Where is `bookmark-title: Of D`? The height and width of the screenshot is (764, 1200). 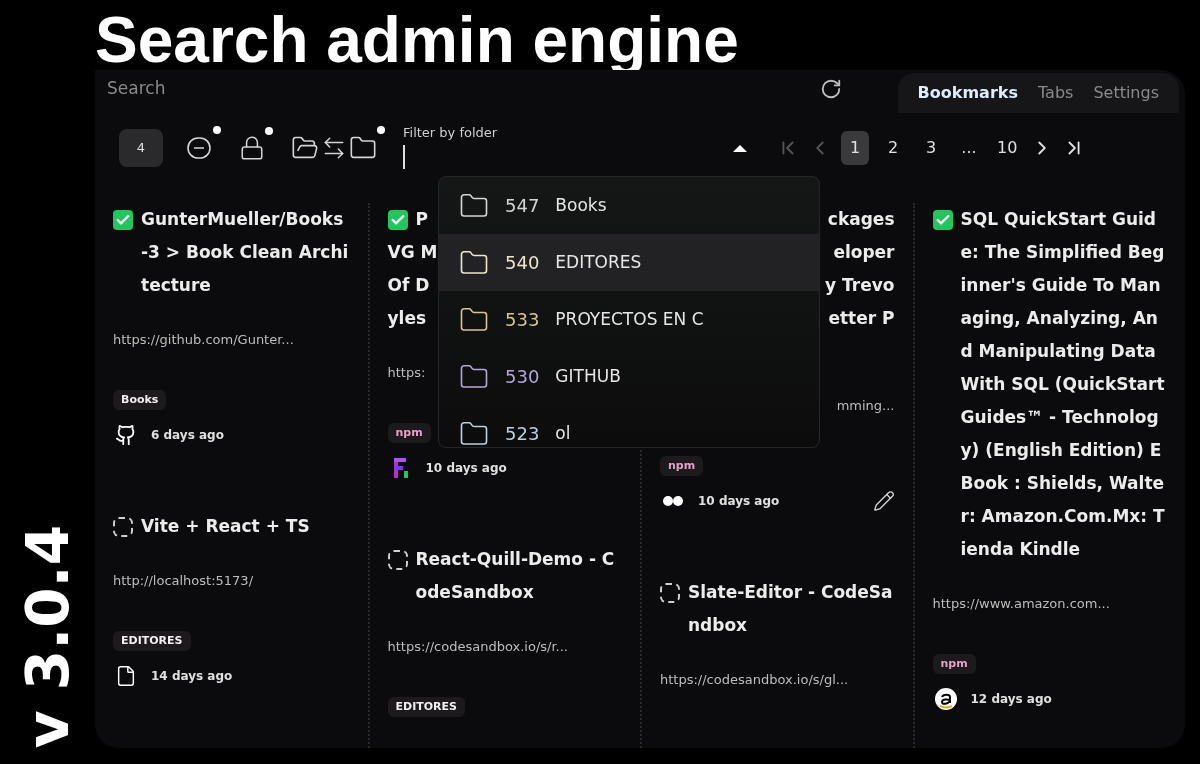
bookmark-title: Of D is located at coordinates (408, 285).